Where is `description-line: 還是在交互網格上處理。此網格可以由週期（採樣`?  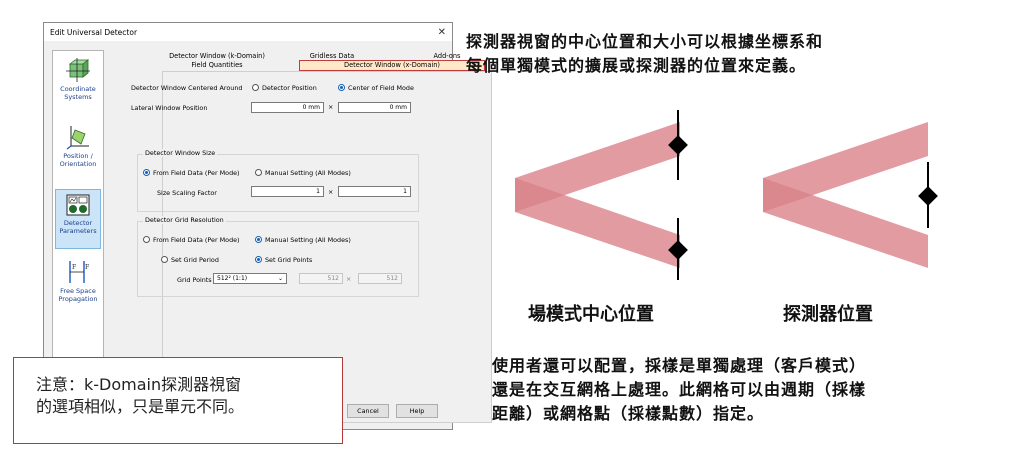 description-line: 還是在交互網格上處理。此網格可以由週期（採樣 is located at coordinates (679, 389).